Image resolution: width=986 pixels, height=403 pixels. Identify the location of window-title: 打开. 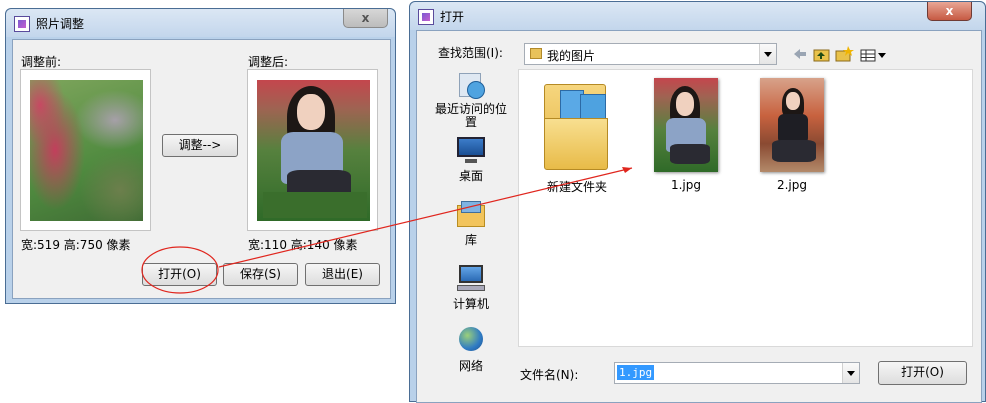
(452, 17).